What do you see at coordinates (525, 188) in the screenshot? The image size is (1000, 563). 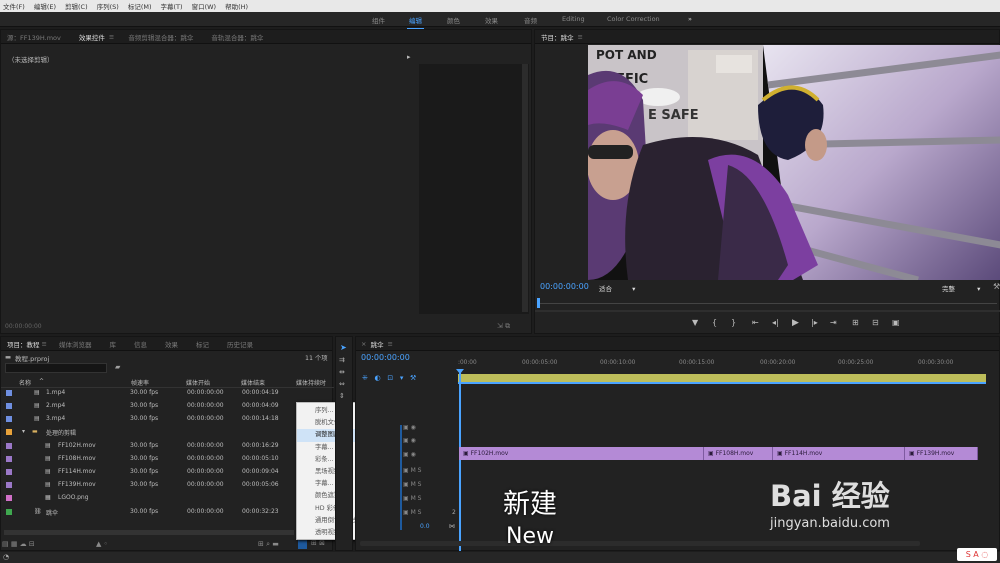 I see `scrollbar` at bounding box center [525, 188].